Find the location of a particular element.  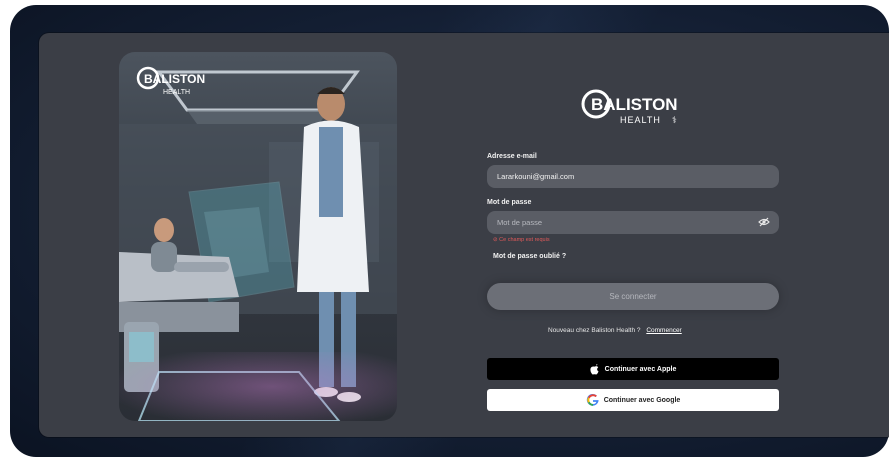

apple-icon is located at coordinates (594, 368).